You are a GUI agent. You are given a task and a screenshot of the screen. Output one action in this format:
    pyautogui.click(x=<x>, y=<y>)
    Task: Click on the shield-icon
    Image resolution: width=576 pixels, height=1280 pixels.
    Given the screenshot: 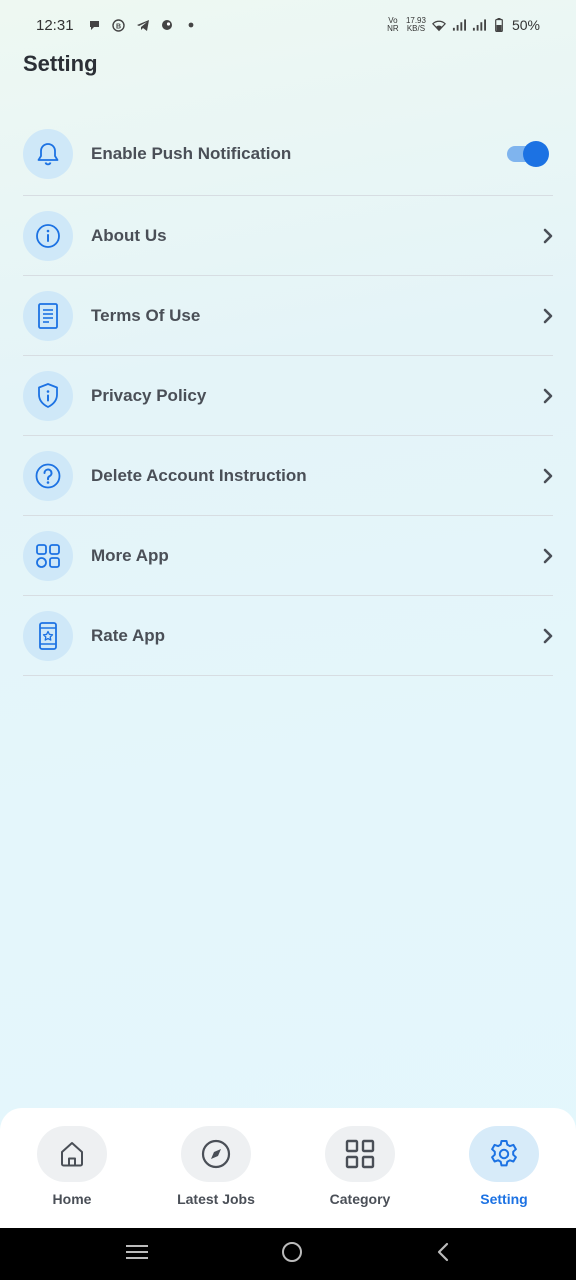 What is the action you would take?
    pyautogui.click(x=48, y=395)
    